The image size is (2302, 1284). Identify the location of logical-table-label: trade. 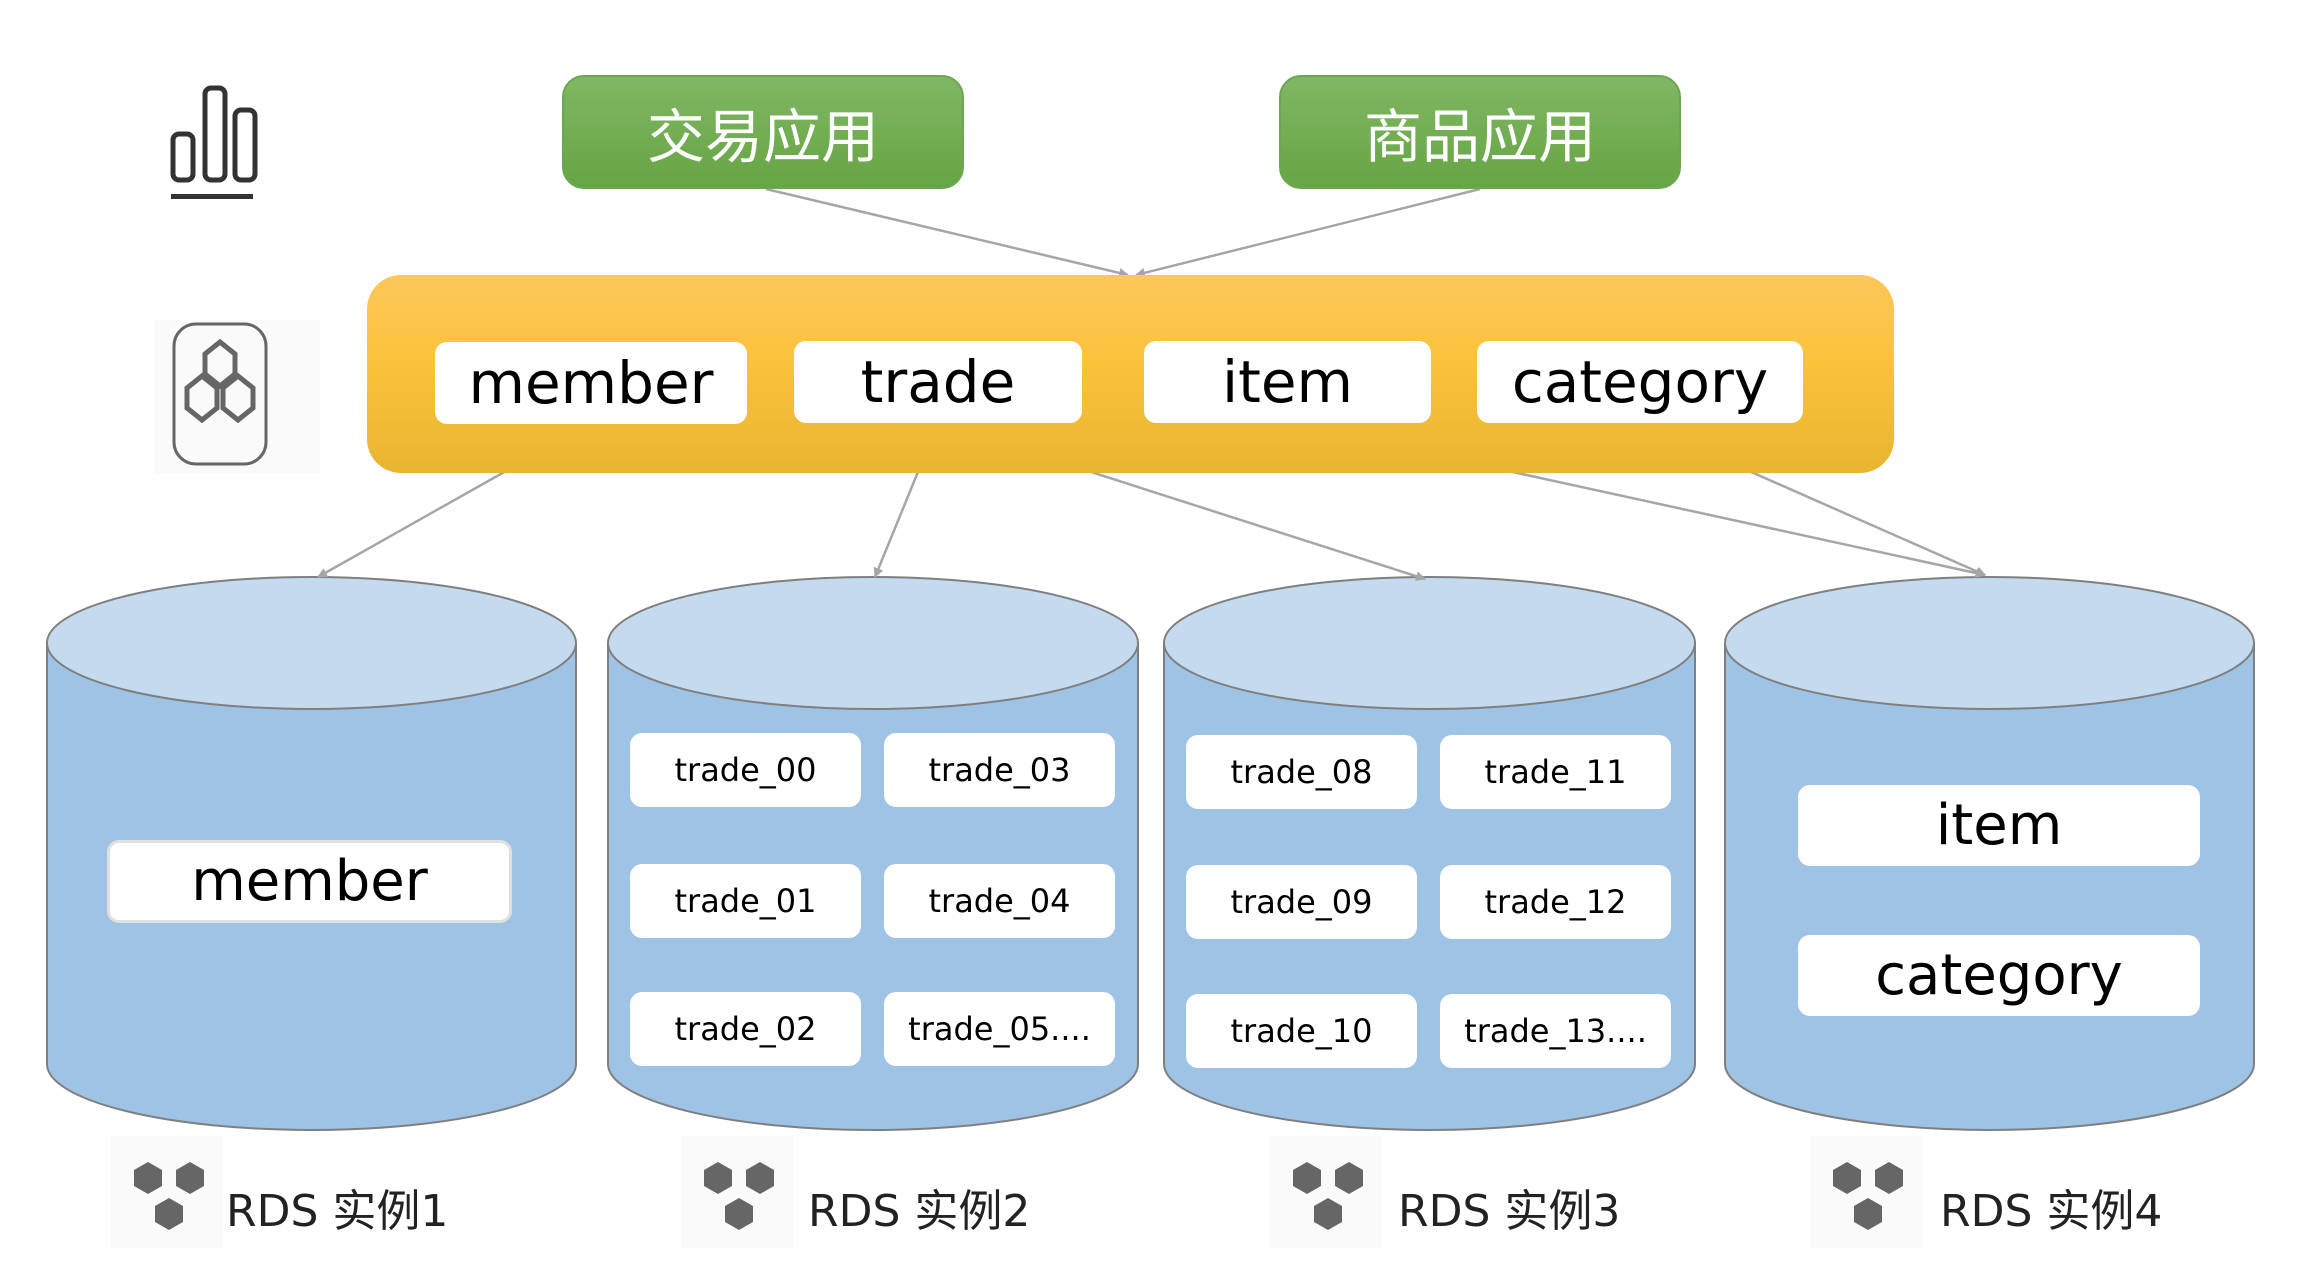
(938, 382).